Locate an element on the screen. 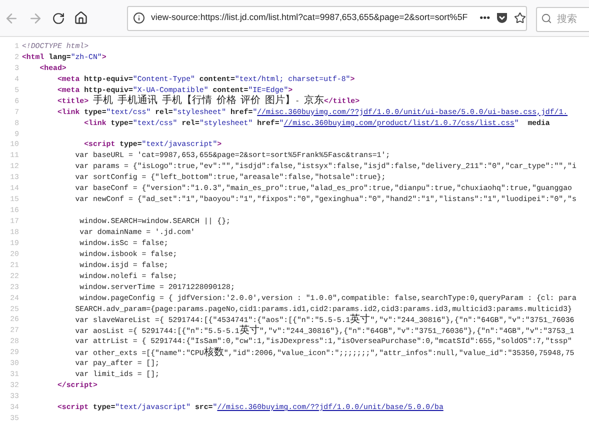 The width and height of the screenshot is (589, 433). address-bar: view-source:https://list.jd.com/list.html?cat=9987,653,655&page=2&sort=sort%5F ••• is located at coordinates (327, 18).